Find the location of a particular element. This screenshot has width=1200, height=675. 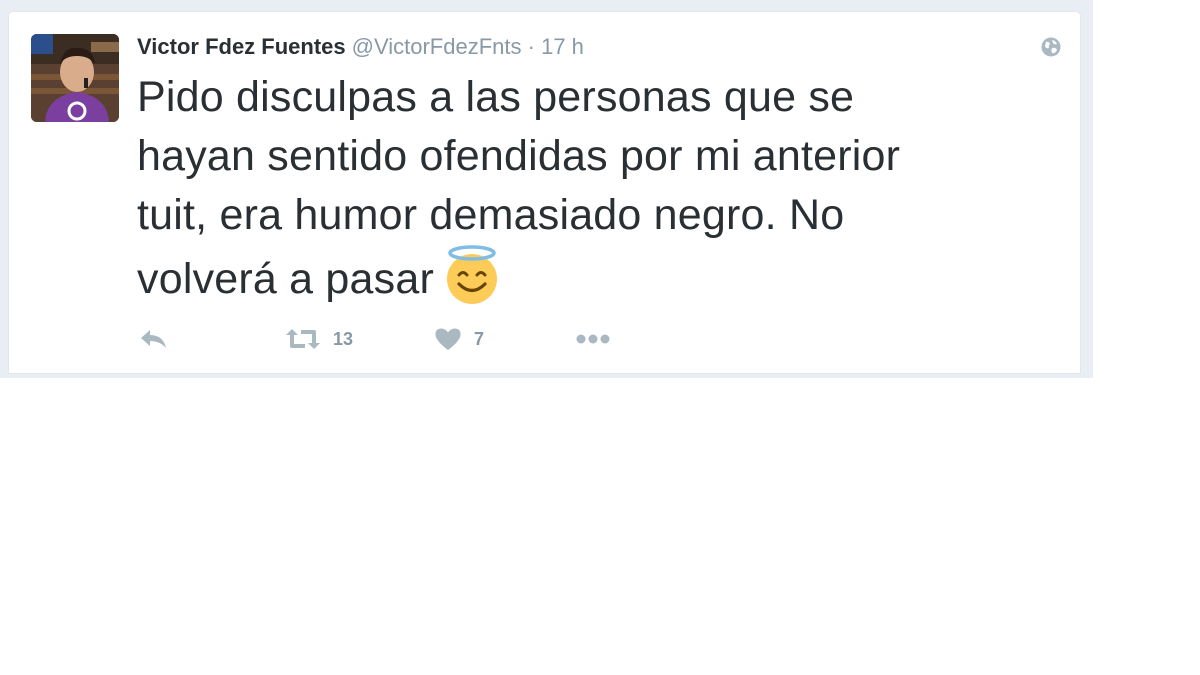

more-button is located at coordinates (593, 339).